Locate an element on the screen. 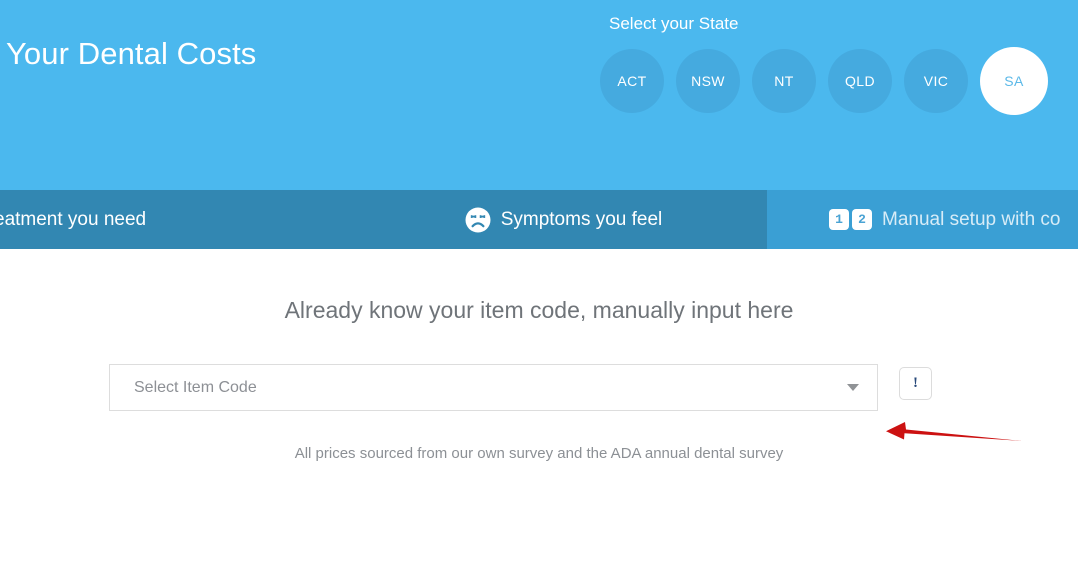  state-button-nsw: NSW is located at coordinates (708, 81).